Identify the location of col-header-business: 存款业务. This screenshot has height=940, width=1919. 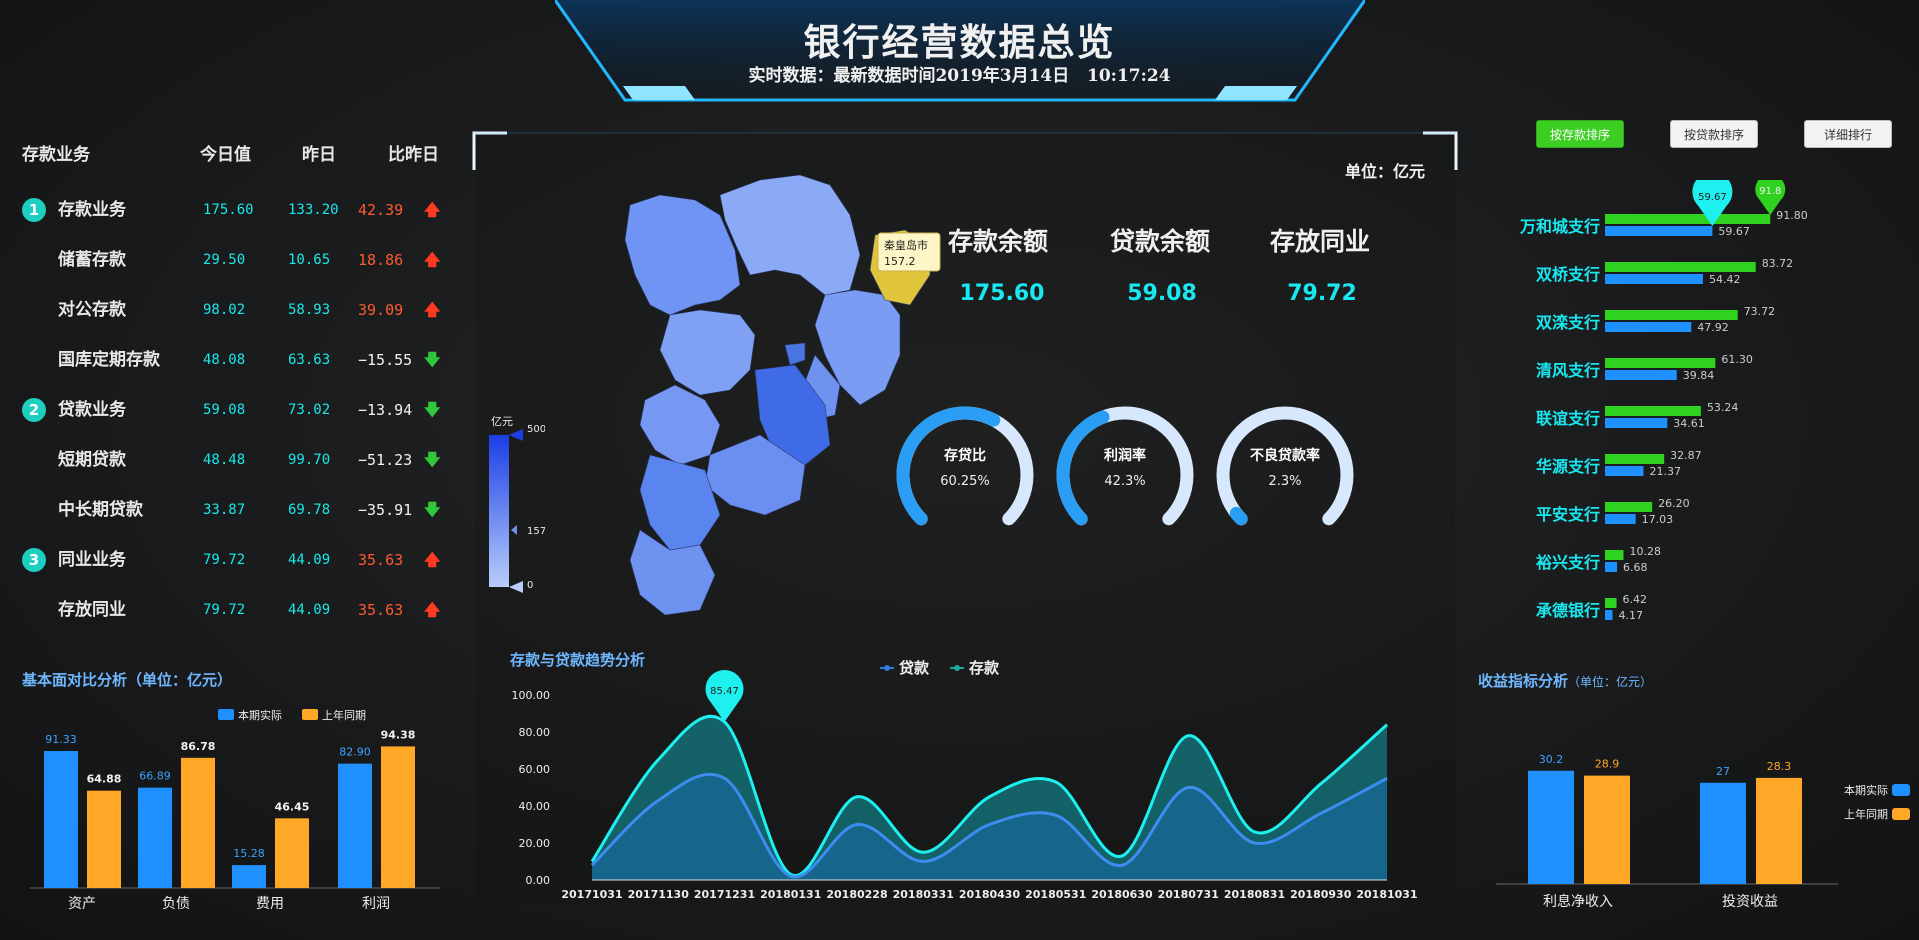
(56, 155).